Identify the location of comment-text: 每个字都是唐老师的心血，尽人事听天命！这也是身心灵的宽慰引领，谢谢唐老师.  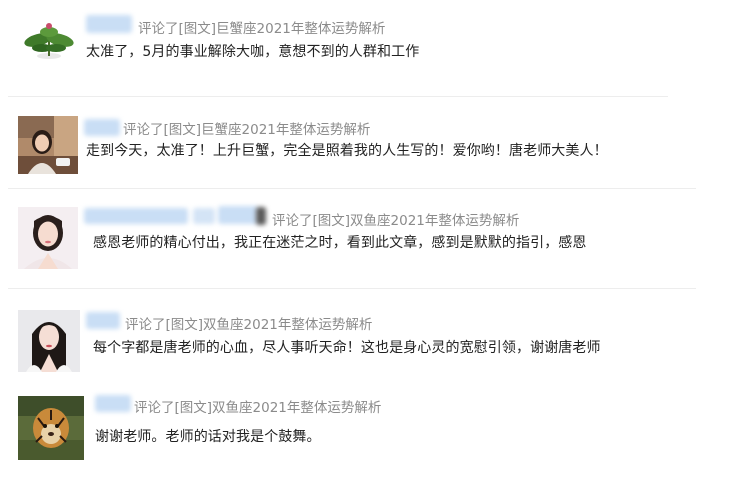
(347, 348).